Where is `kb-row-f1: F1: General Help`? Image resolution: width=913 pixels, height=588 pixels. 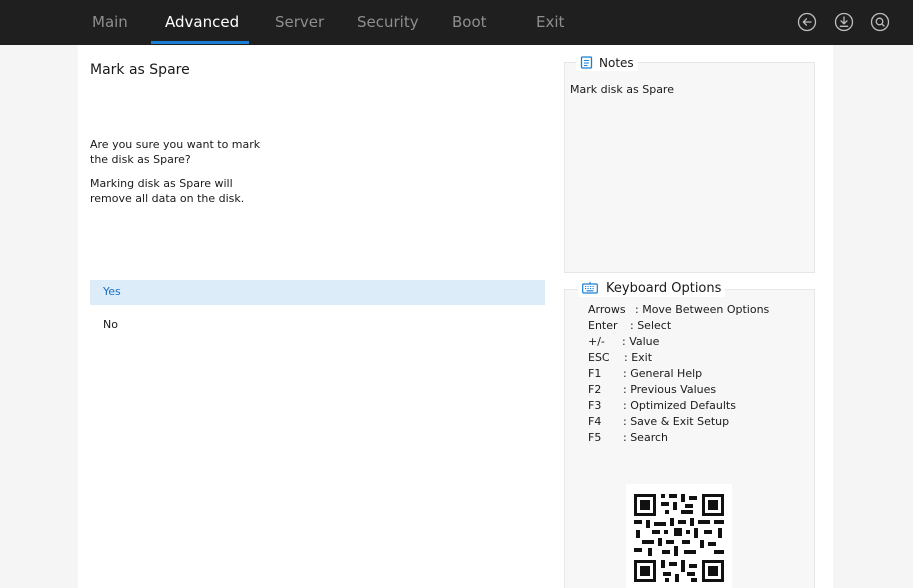 kb-row-f1: F1: General Help is located at coordinates (645, 373).